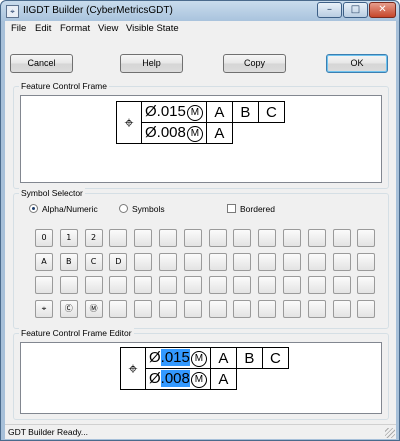  I want to click on selected-tolerance-text: .015, so click(175, 358).